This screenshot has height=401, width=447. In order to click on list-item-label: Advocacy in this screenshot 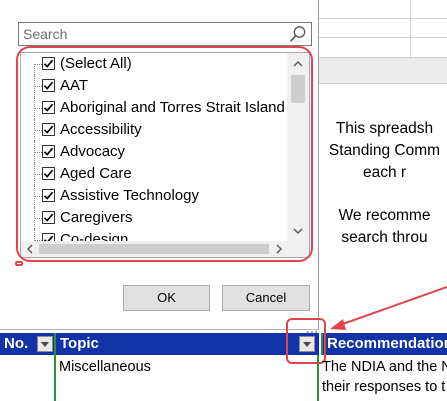, I will do `click(93, 151)`.